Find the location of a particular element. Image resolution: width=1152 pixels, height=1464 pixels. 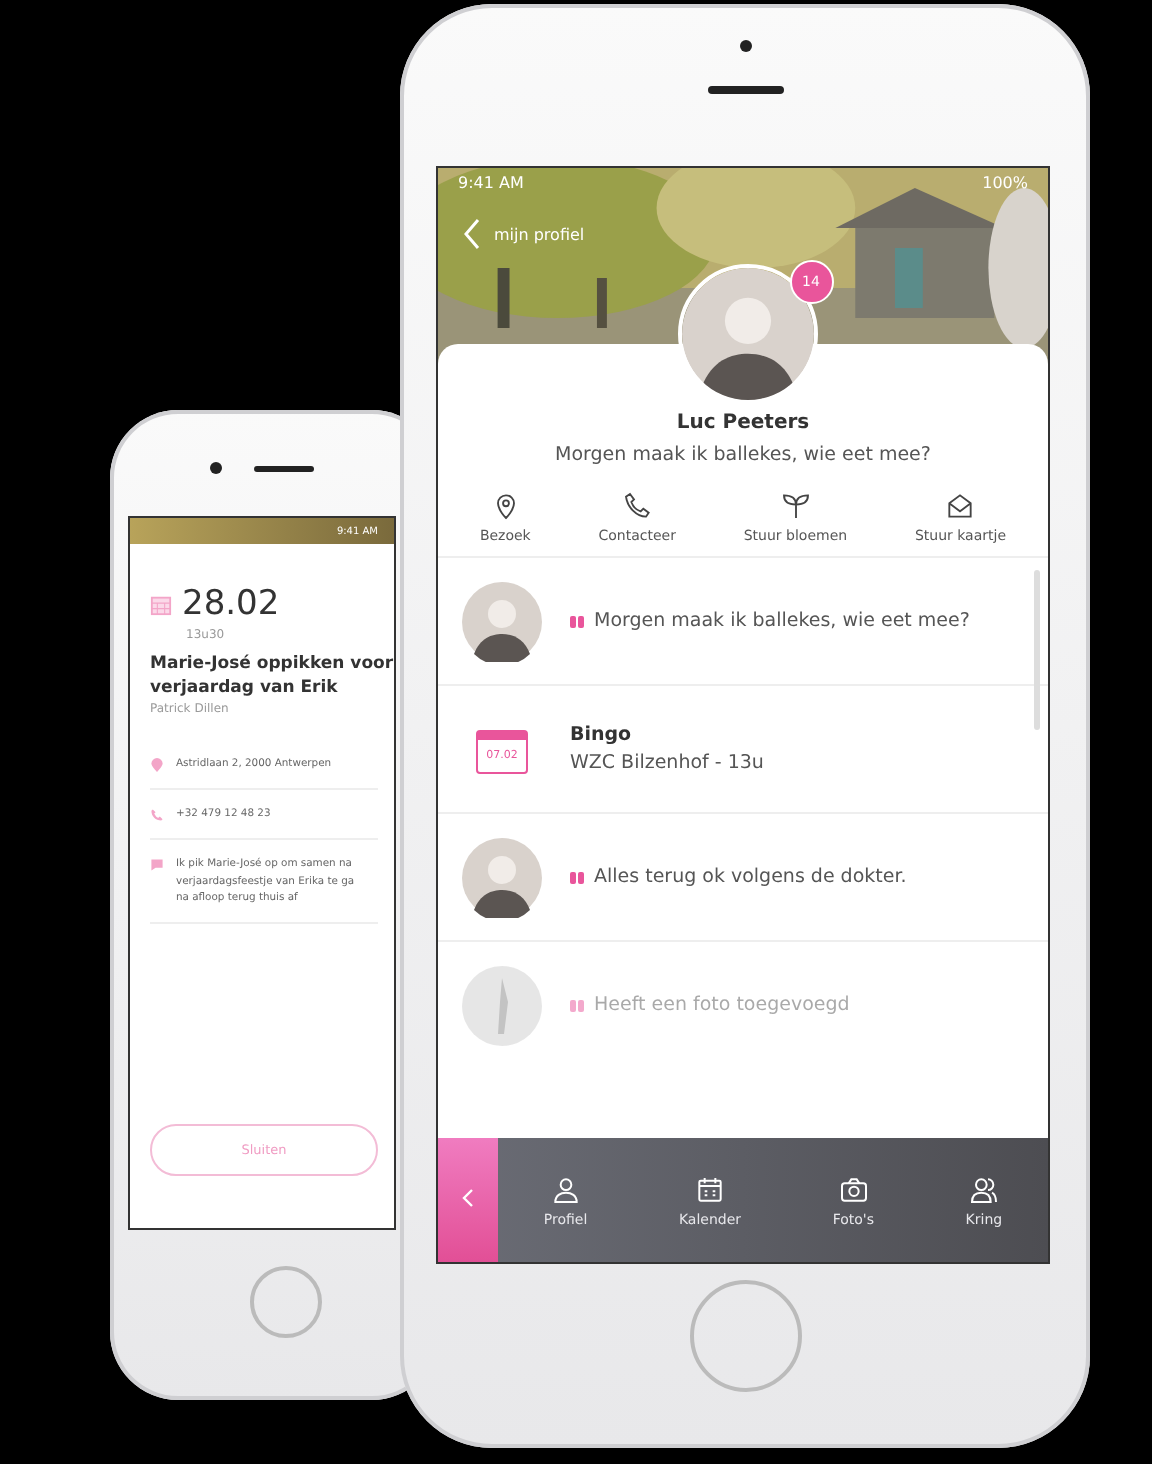

event-title: Bingo is located at coordinates (602, 735).